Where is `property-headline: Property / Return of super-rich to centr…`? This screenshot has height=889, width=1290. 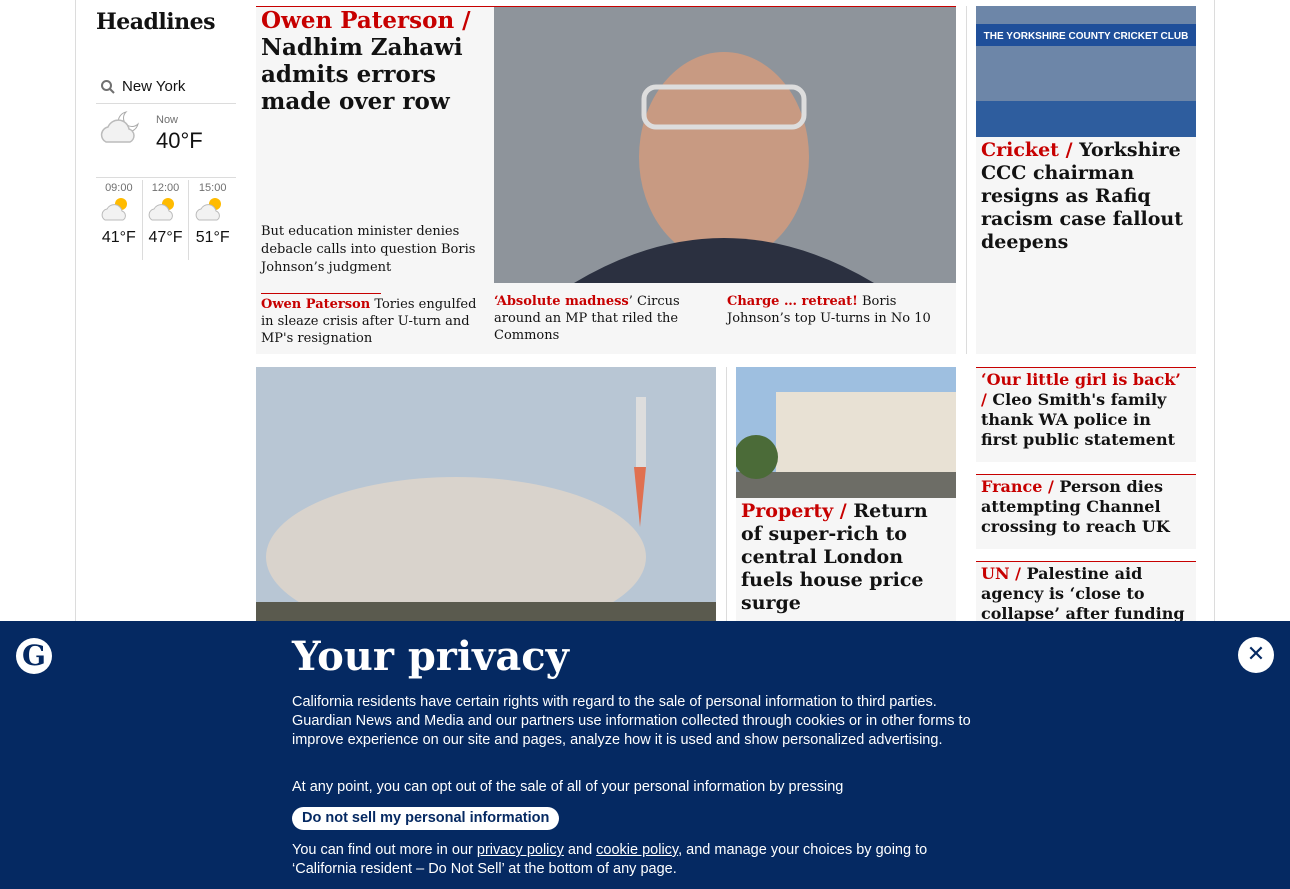 property-headline: Property / Return of super-rich to centr… is located at coordinates (846, 557).